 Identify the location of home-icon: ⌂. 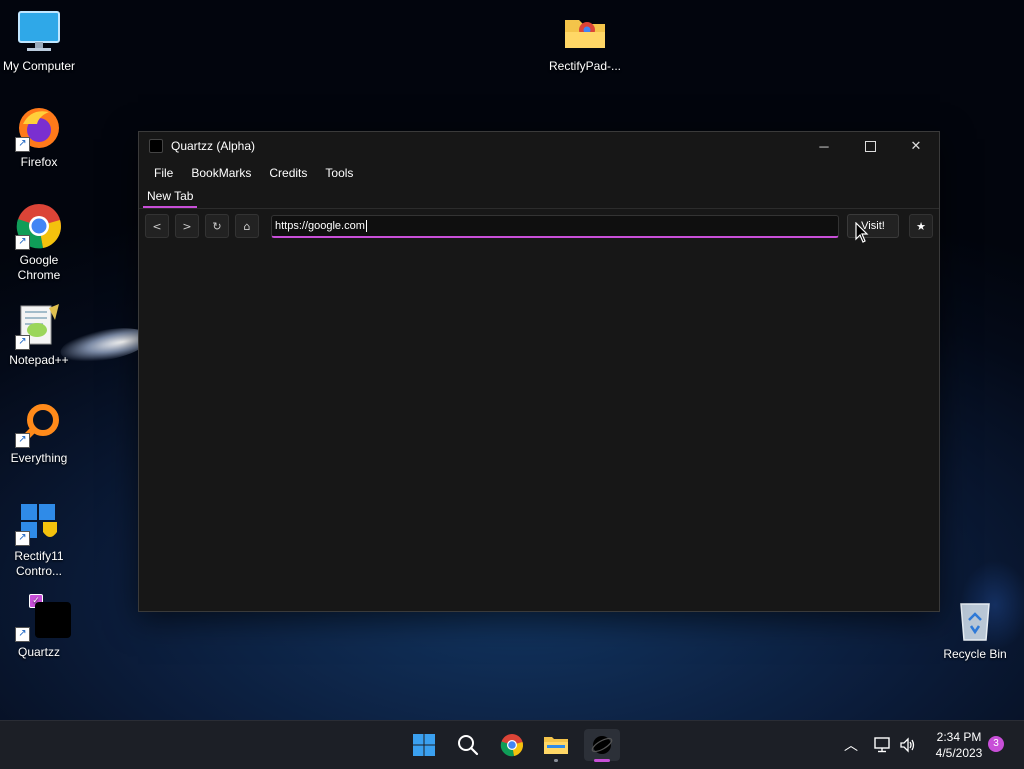
(247, 226).